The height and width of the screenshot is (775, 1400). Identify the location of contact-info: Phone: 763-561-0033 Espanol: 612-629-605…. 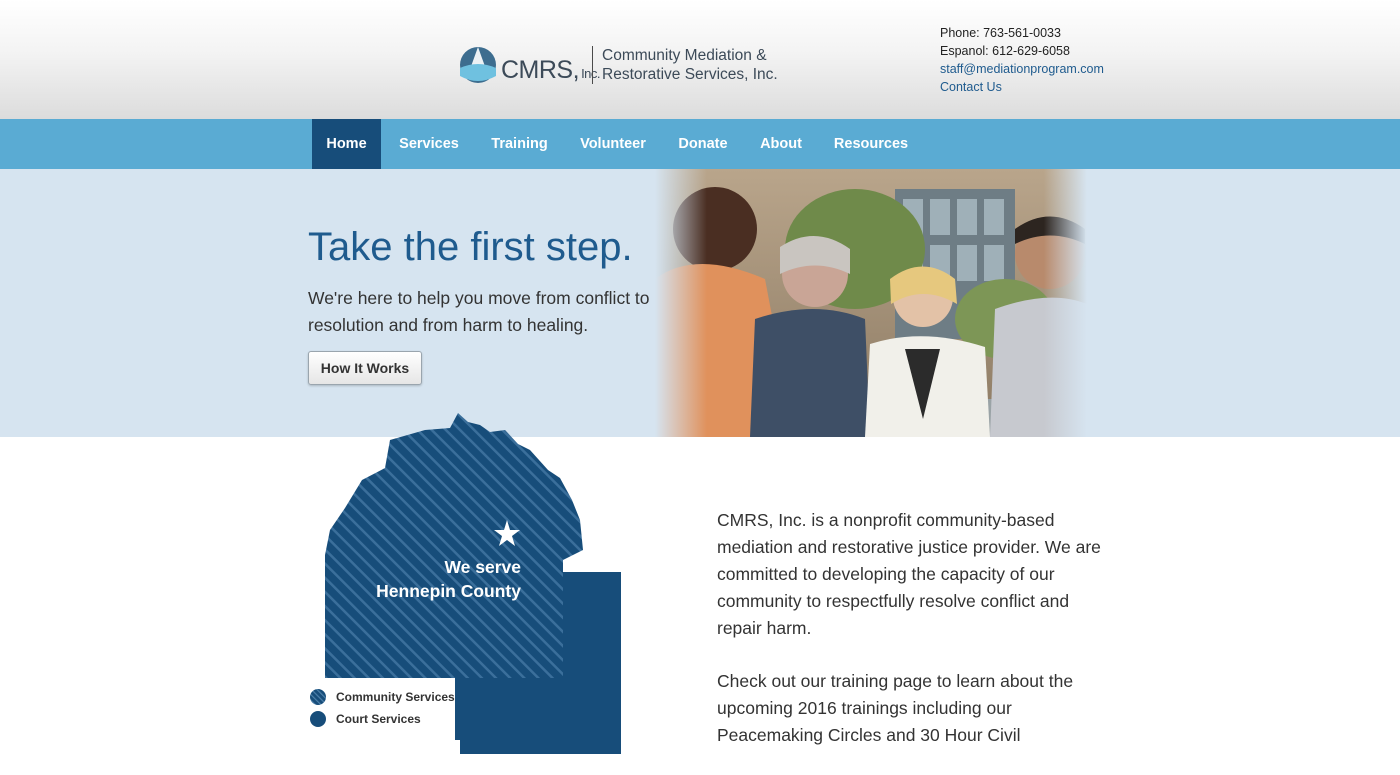
(1022, 60).